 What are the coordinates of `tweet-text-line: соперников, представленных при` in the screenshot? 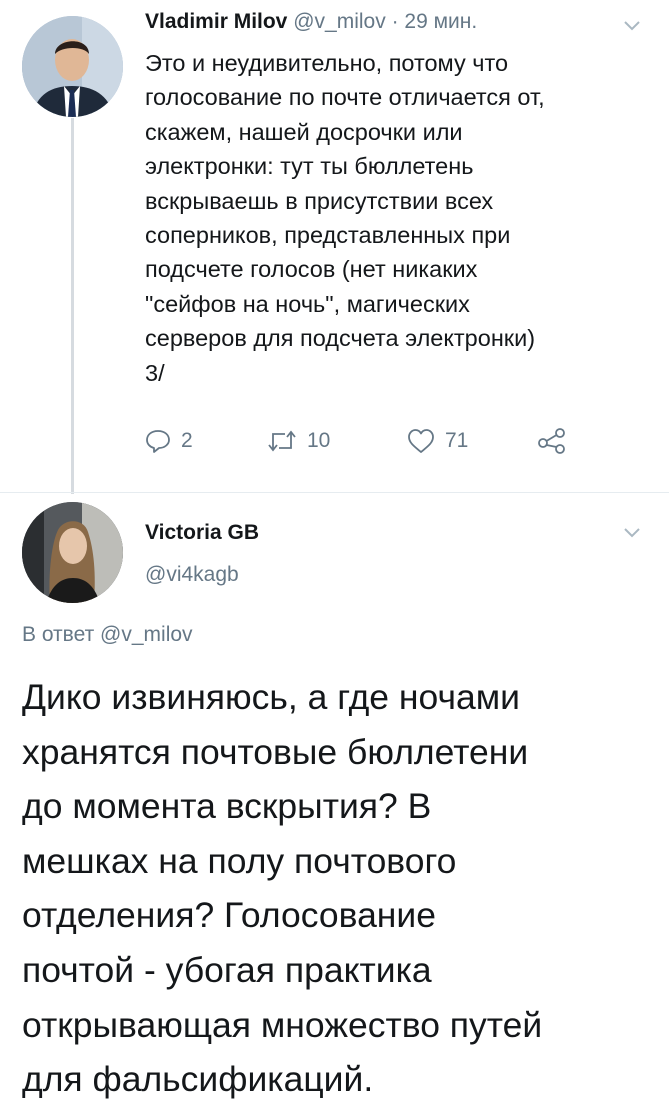 It's located at (328, 235).